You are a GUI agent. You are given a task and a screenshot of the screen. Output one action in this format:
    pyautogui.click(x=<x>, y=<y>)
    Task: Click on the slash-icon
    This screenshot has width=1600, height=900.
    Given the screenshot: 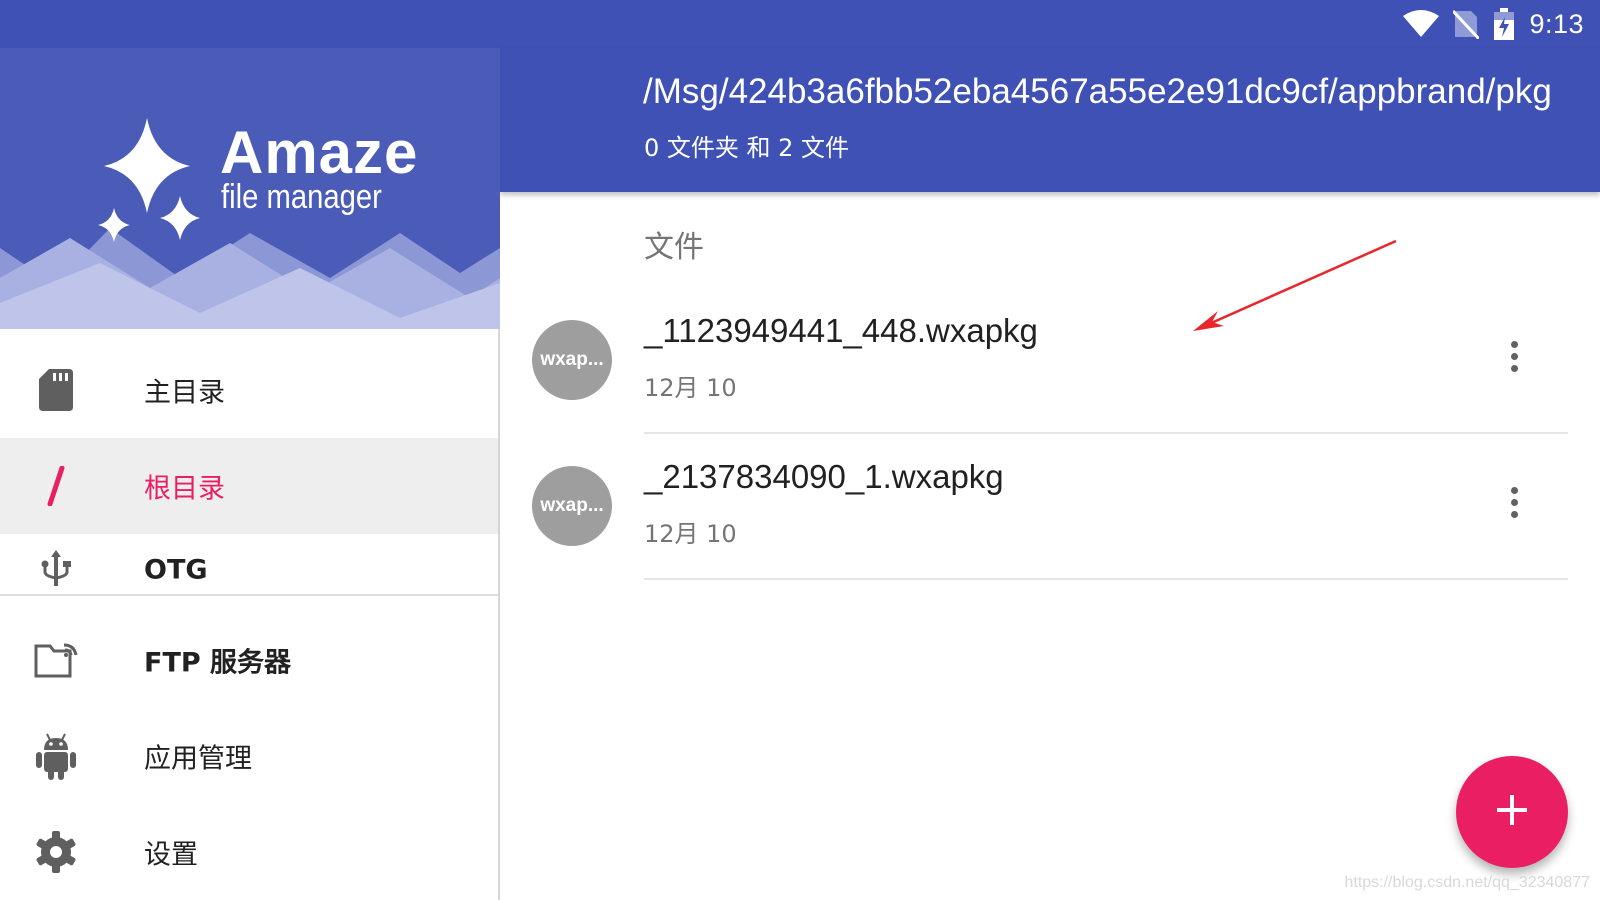 What is the action you would take?
    pyautogui.click(x=56, y=486)
    